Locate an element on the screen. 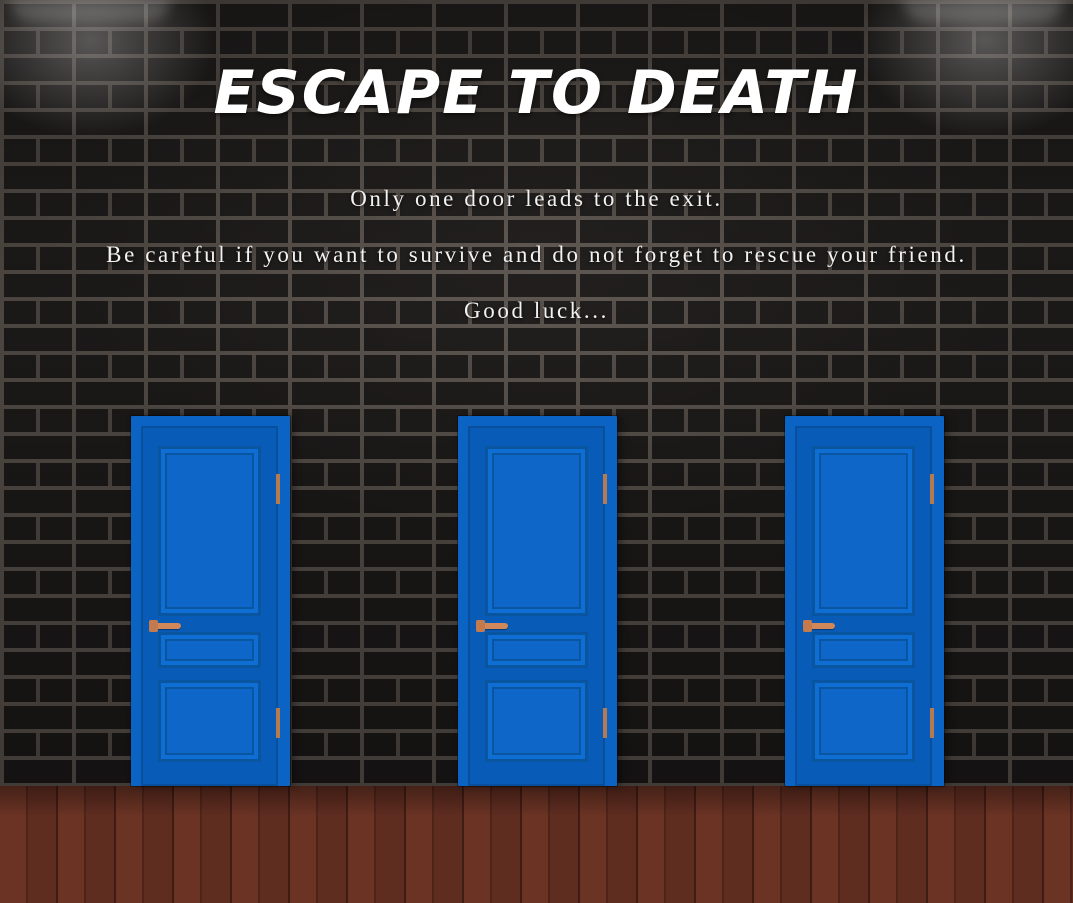 Image resolution: width=1073 pixels, height=903 pixels. door-3-face is located at coordinates (863, 606).